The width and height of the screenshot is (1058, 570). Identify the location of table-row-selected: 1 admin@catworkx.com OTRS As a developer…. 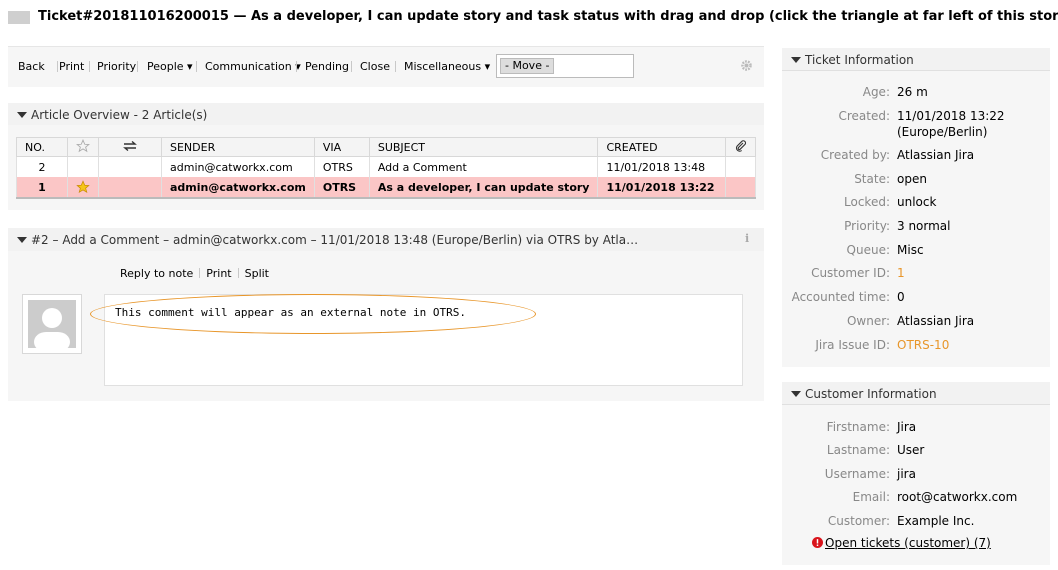
(386, 188).